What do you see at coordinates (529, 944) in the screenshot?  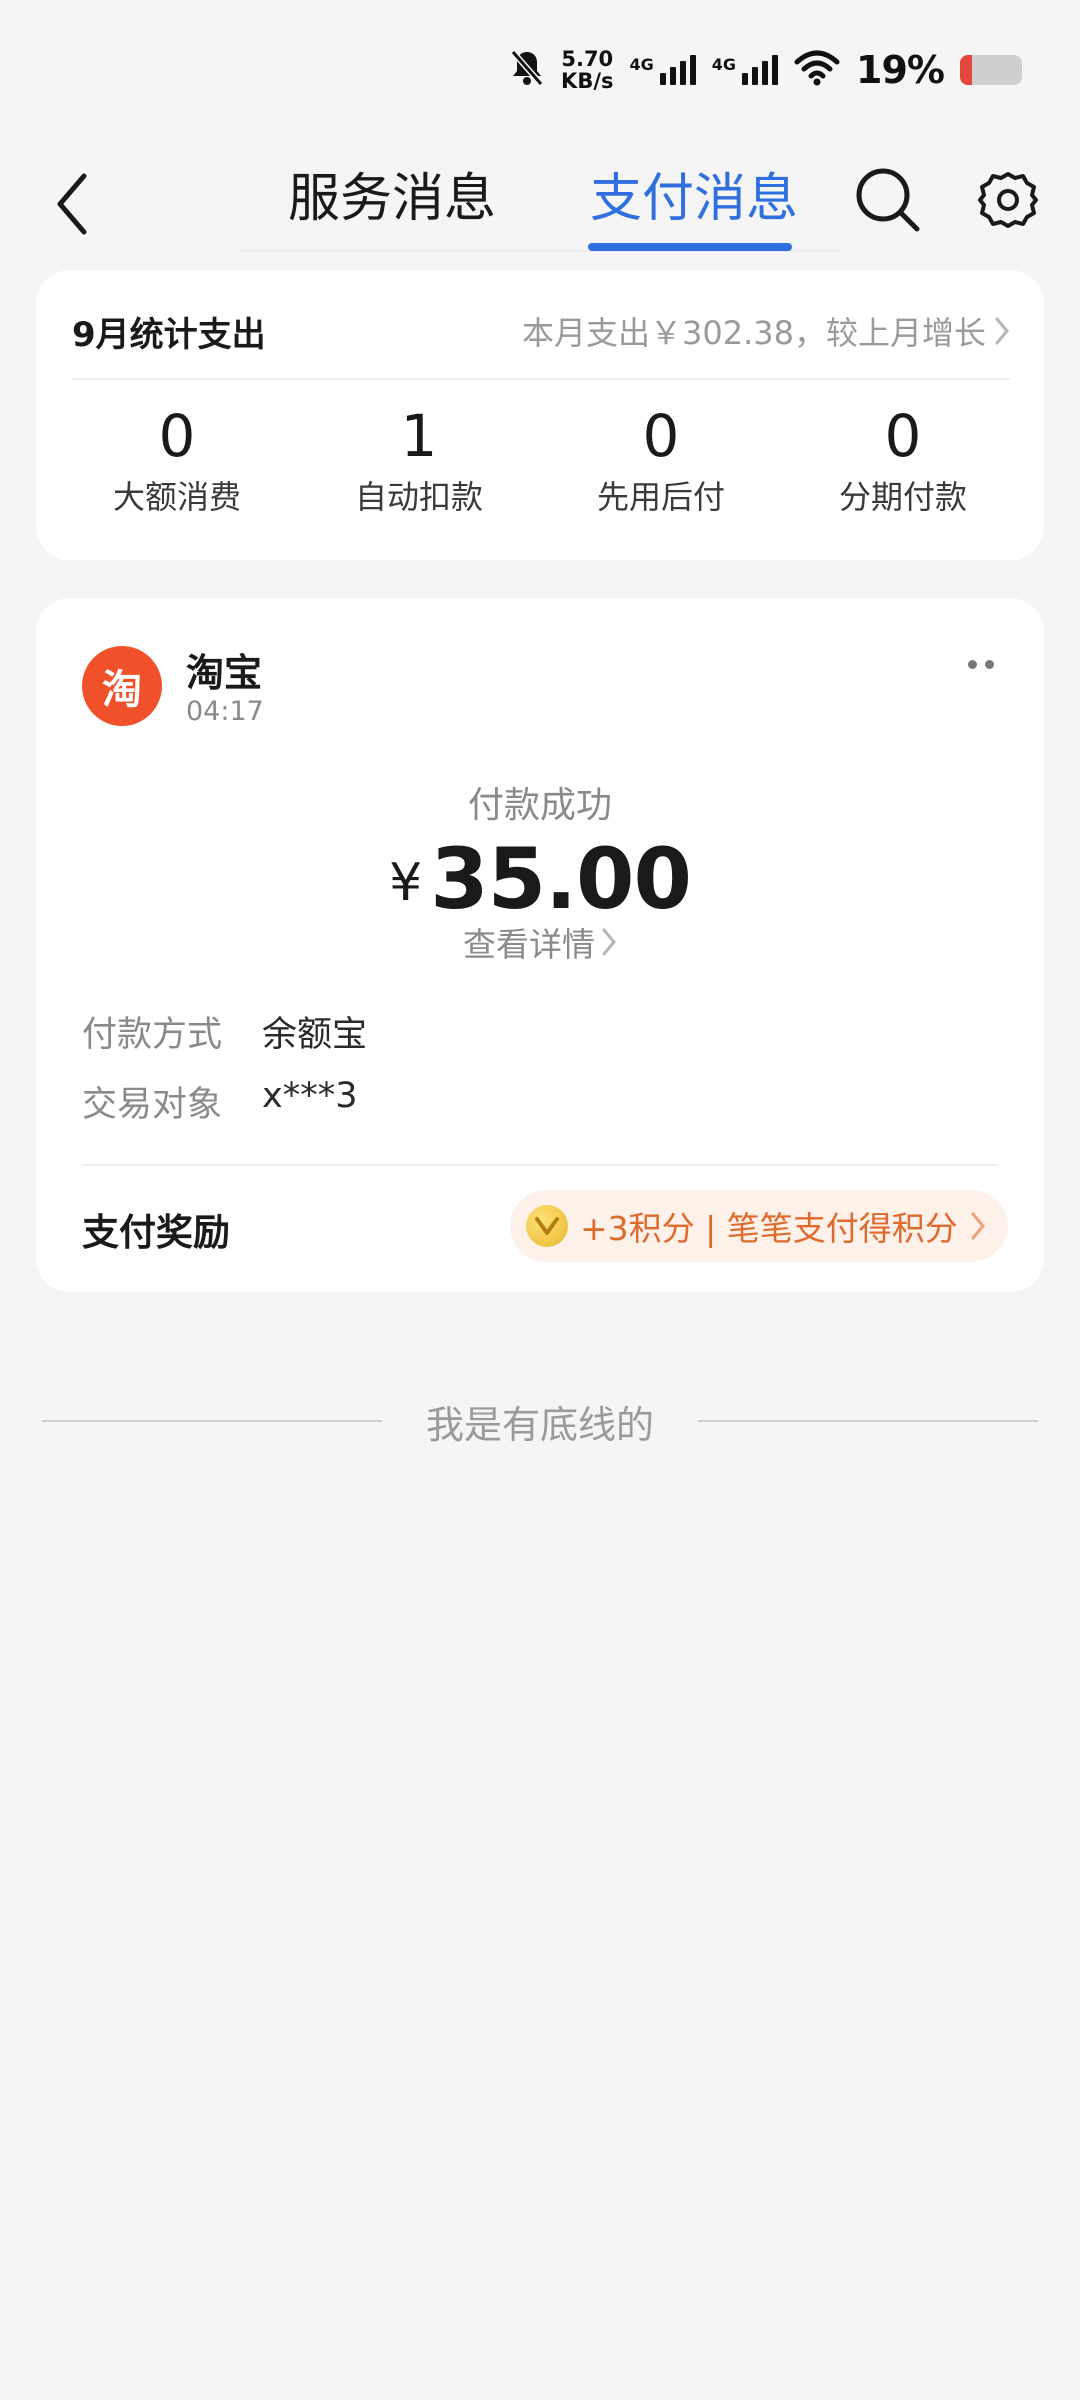 I see `view-details-text: 查看详情` at bounding box center [529, 944].